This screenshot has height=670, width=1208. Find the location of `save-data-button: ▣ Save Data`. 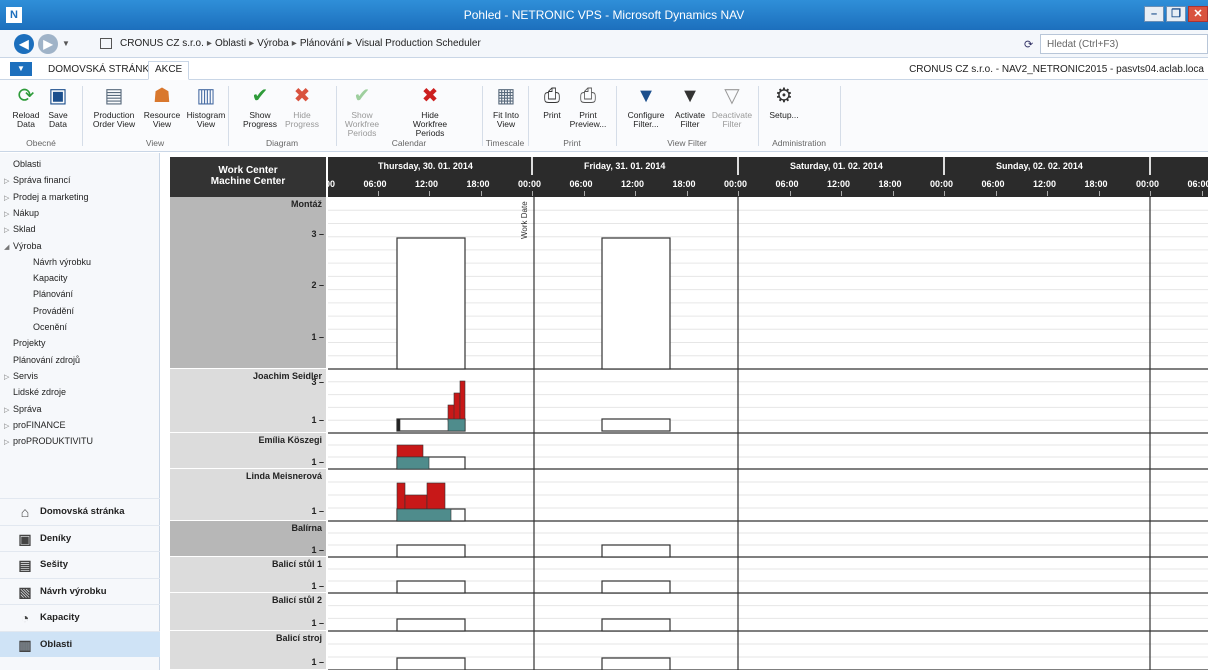

save-data-button: ▣ Save Data is located at coordinates (58, 106).